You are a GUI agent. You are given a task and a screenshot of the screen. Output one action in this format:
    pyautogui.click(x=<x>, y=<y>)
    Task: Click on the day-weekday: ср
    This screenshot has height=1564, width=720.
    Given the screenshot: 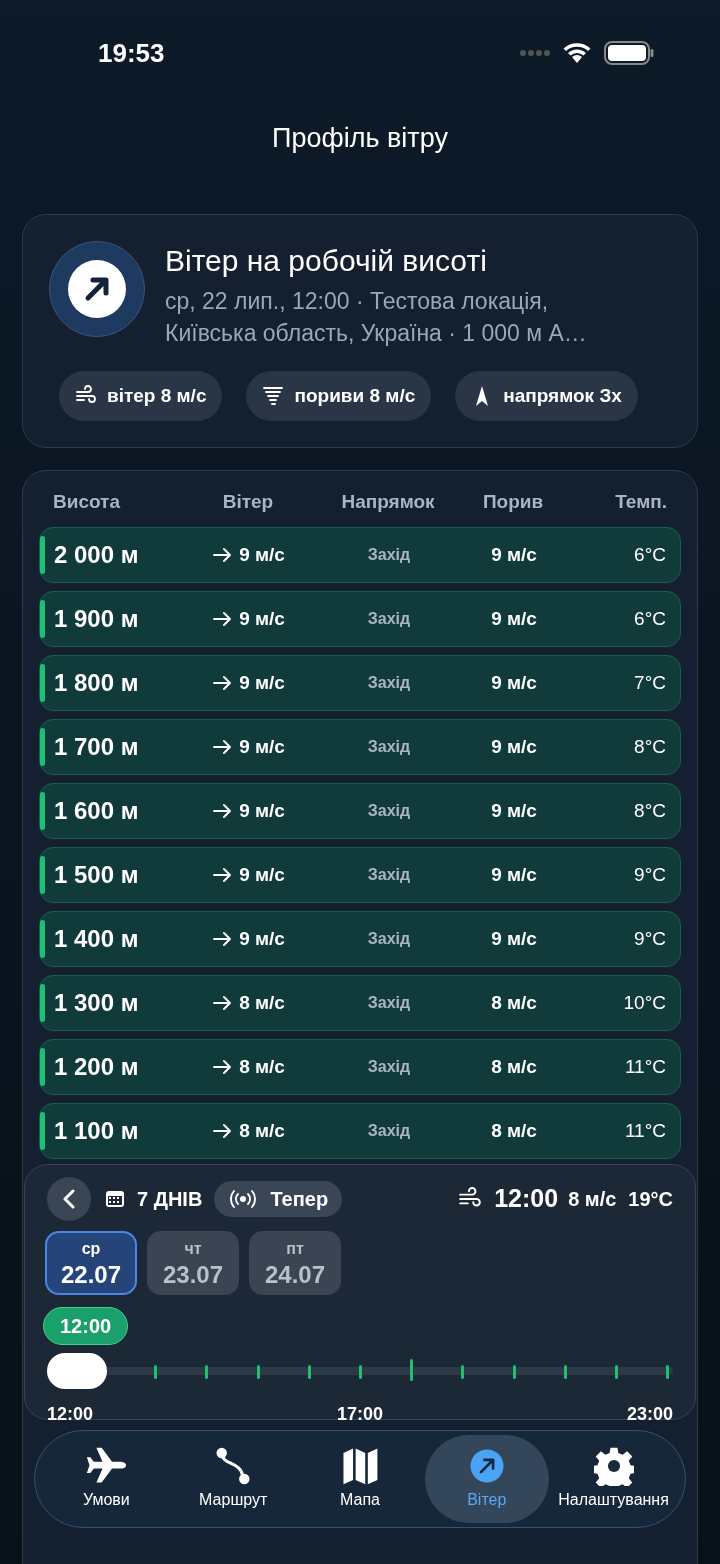 What is the action you would take?
    pyautogui.click(x=91, y=1249)
    